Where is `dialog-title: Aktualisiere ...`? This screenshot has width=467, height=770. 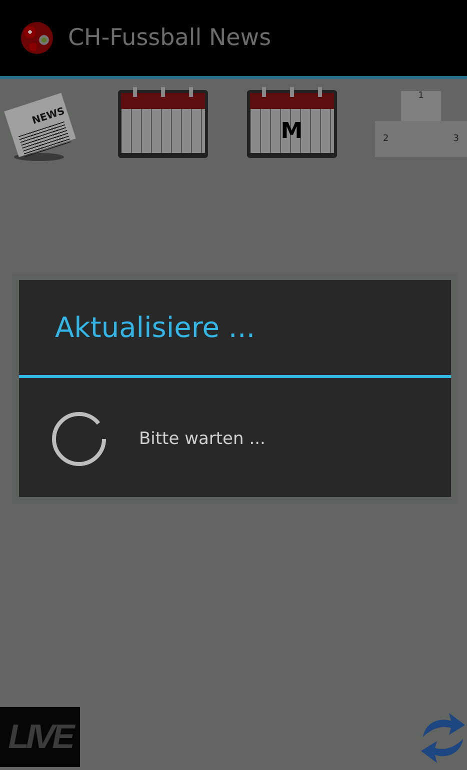
dialog-title: Aktualisiere ... is located at coordinates (155, 328).